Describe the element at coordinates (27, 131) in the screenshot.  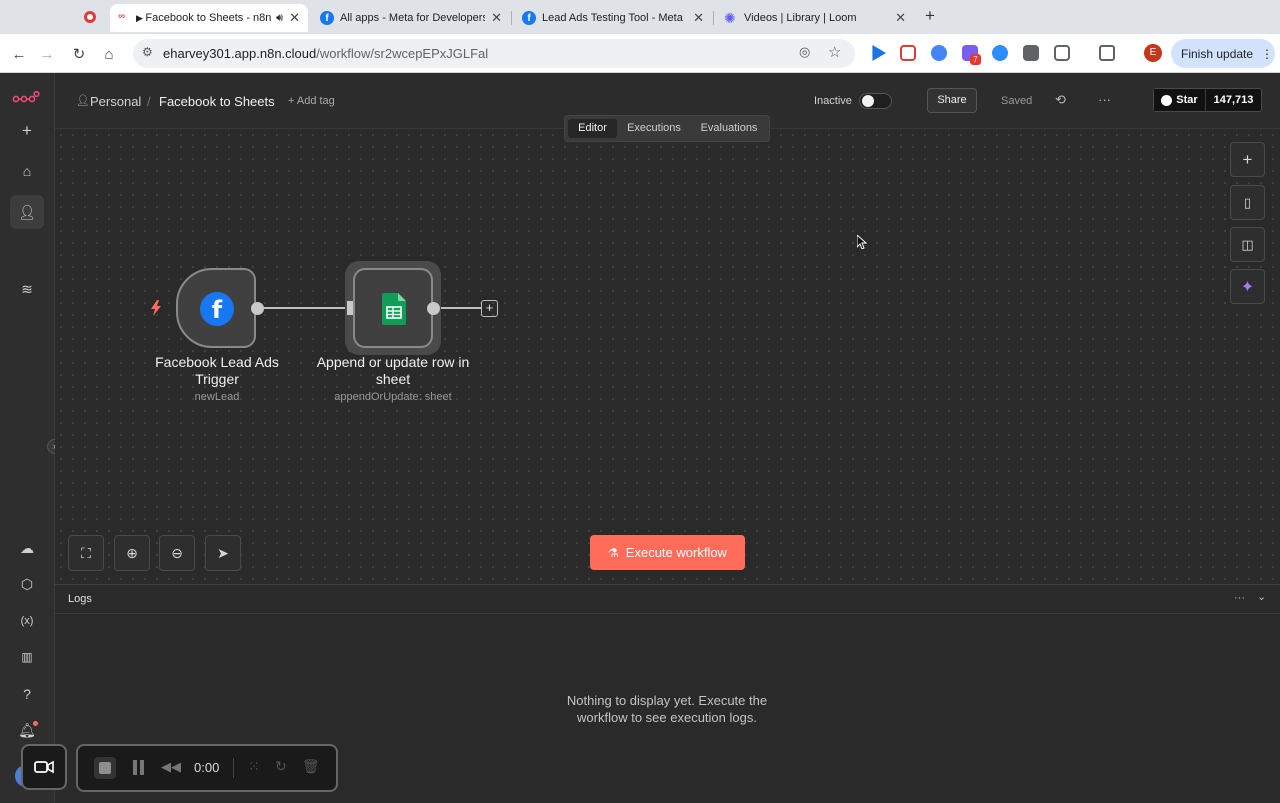
I see `add-icon: +` at that location.